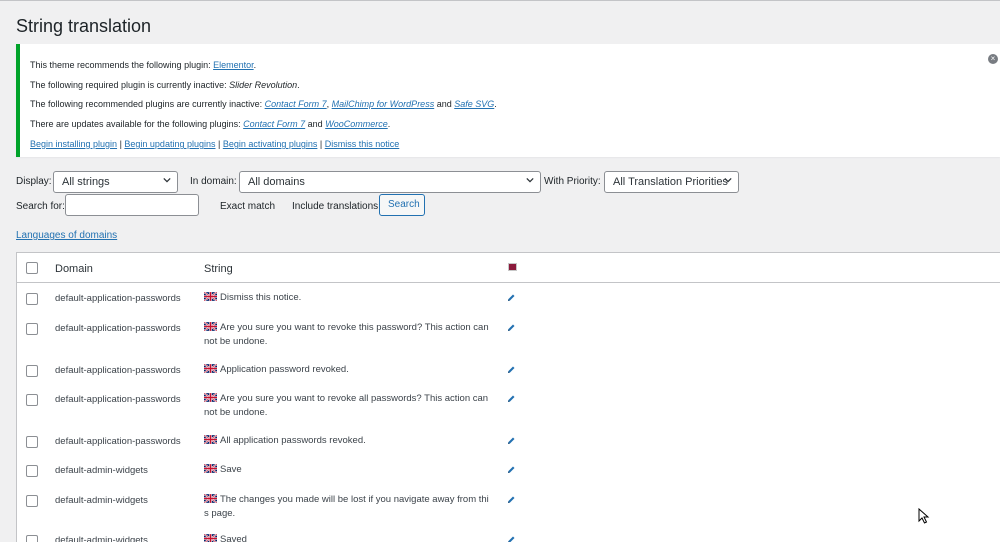  I want to click on dismiss-notice-link: Dismiss this notice, so click(362, 144).